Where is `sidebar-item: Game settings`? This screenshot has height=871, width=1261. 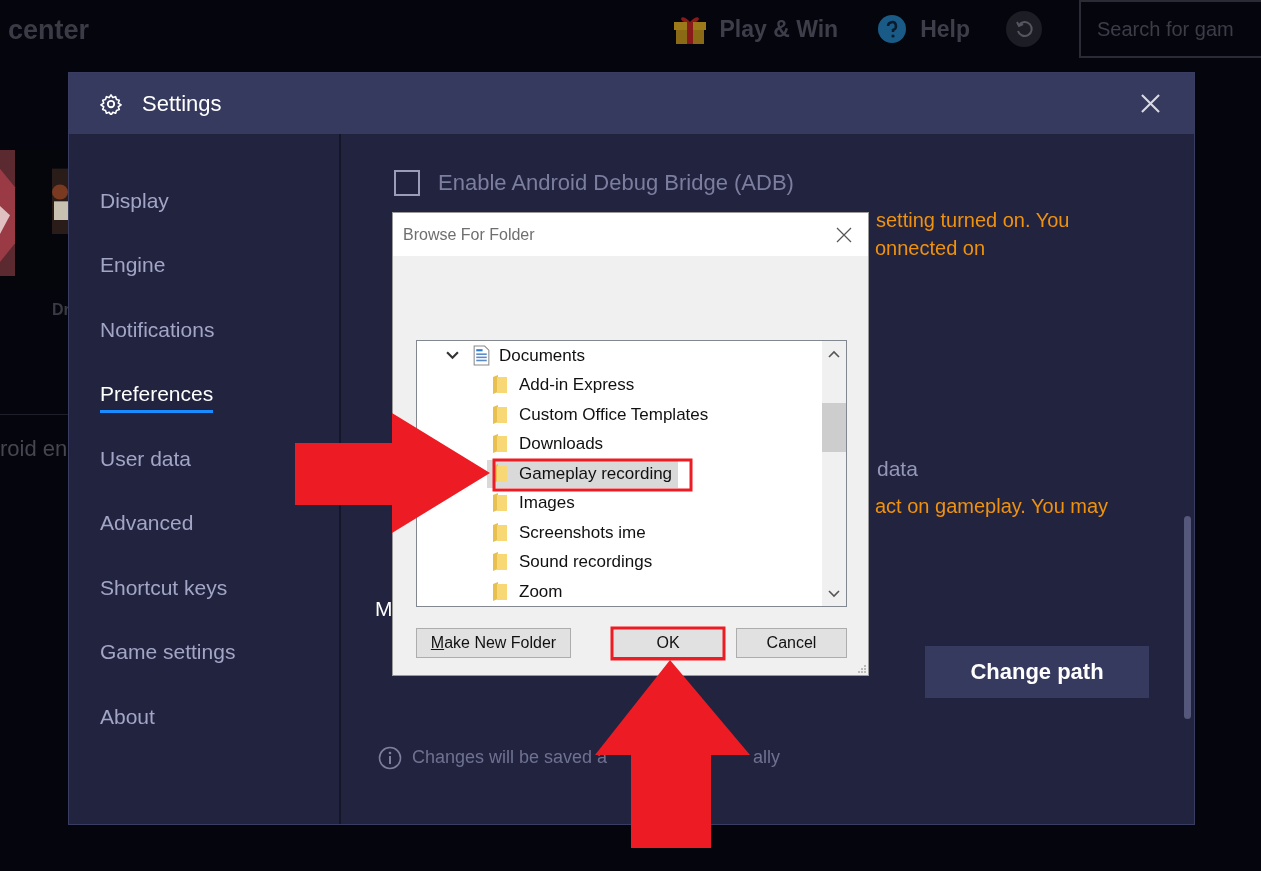
sidebar-item: Game settings is located at coordinates (168, 656).